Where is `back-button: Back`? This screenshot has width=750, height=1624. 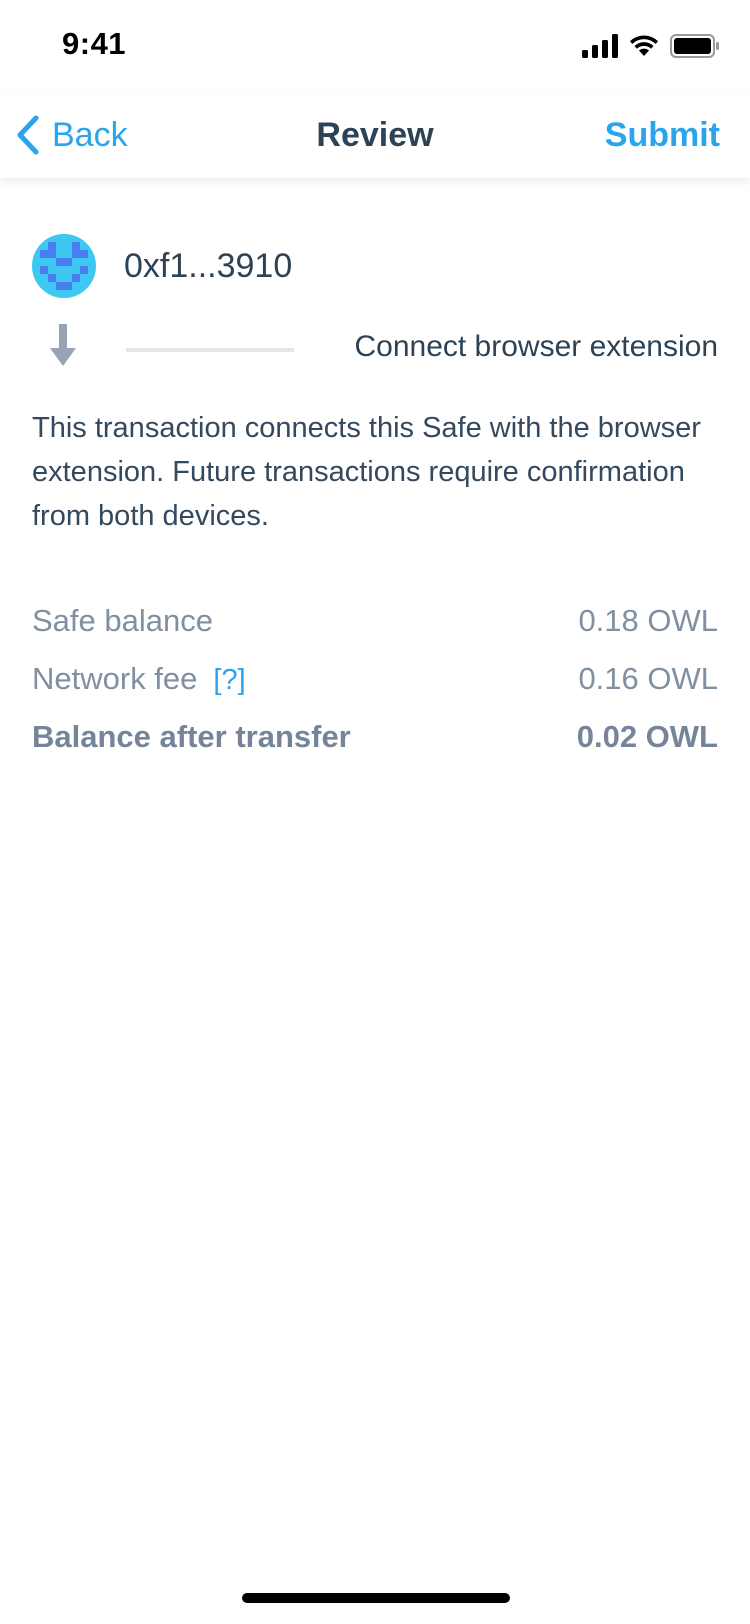 back-button: Back is located at coordinates (71, 135).